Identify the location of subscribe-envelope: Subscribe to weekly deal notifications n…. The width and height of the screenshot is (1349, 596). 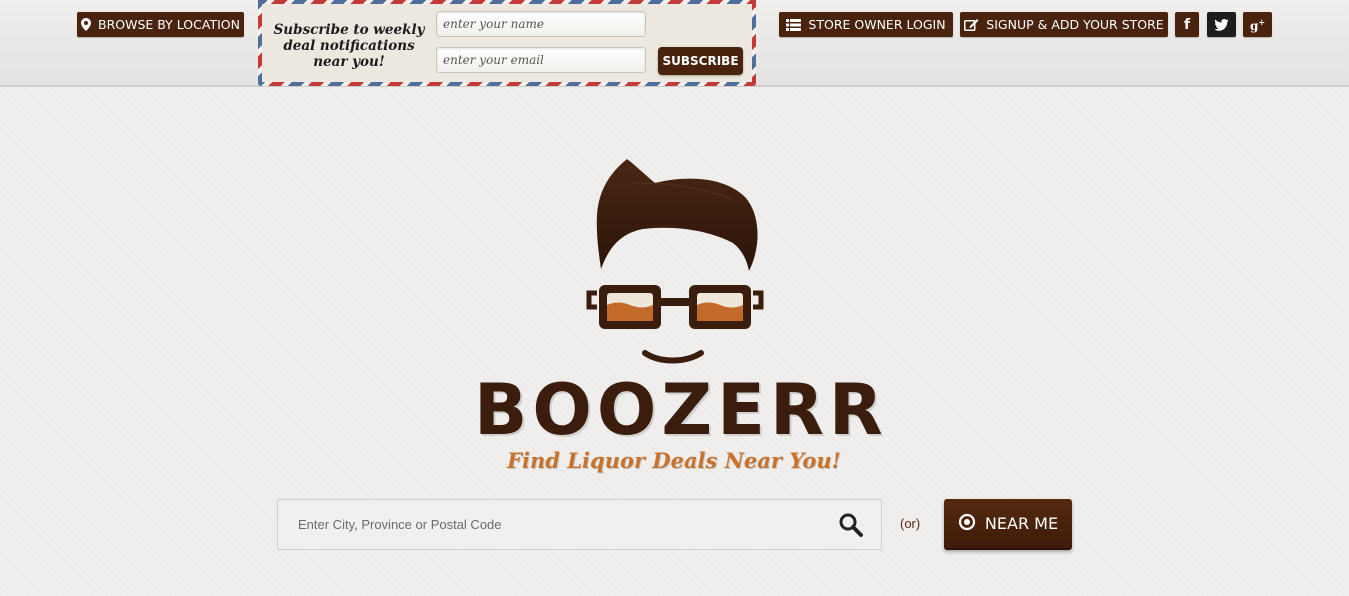
(507, 43).